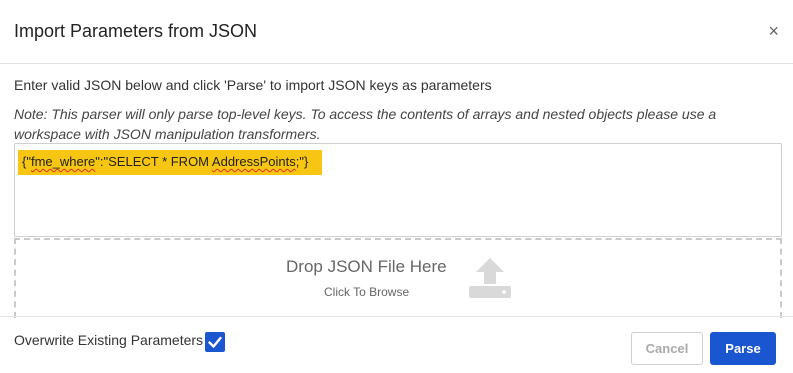  I want to click on checkmark-icon, so click(215, 342).